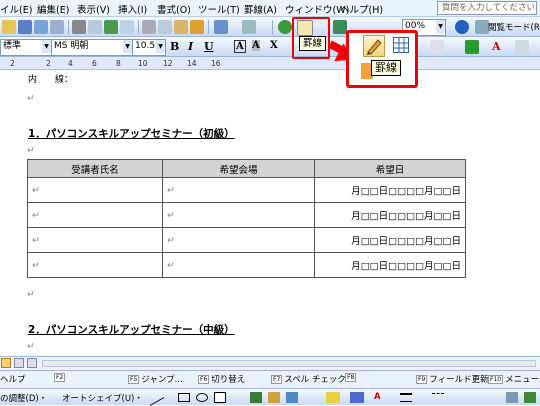  What do you see at coordinates (41, 27) in the screenshot?
I see `permission-icon` at bounding box center [41, 27].